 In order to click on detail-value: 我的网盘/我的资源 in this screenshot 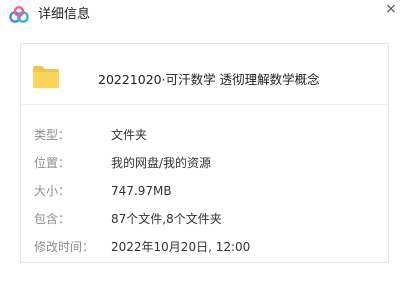, I will do `click(161, 163)`.